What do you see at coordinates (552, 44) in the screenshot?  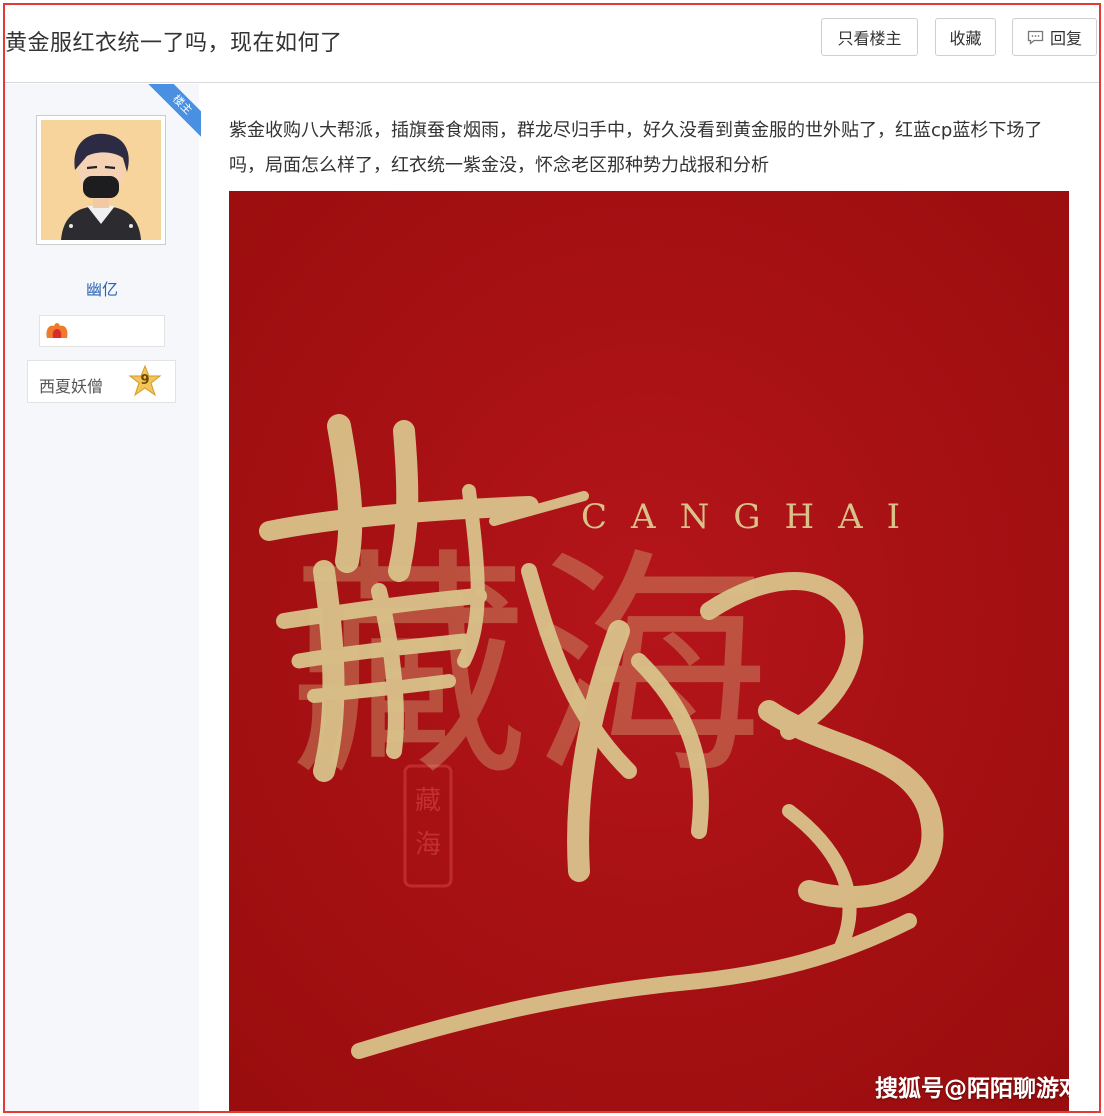 I see `thread-header: 黄金服红衣统一了吗，现在如何了 只看楼主 收藏 回复` at bounding box center [552, 44].